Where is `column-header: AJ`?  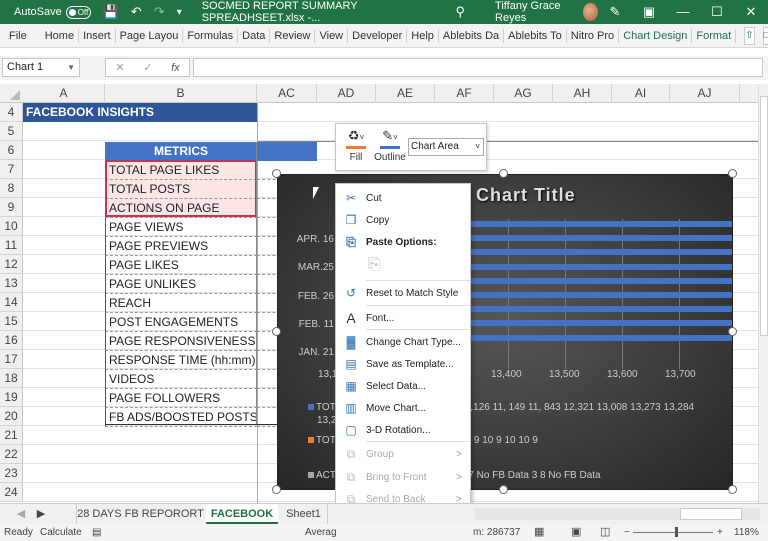
column-header: AJ is located at coordinates (705, 93).